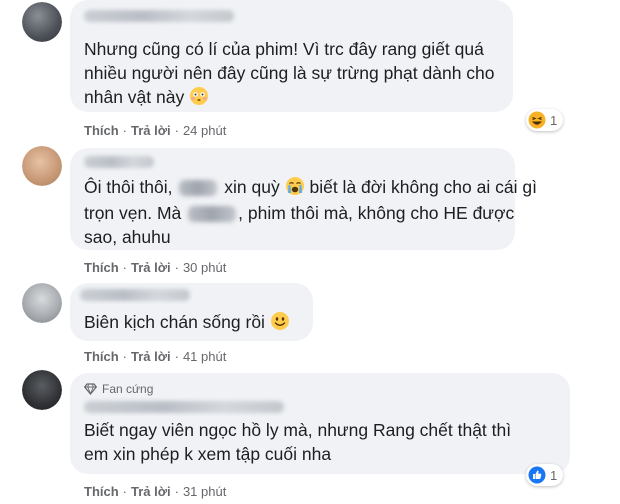  What do you see at coordinates (199, 96) in the screenshot?
I see `flushed-face-icon` at bounding box center [199, 96].